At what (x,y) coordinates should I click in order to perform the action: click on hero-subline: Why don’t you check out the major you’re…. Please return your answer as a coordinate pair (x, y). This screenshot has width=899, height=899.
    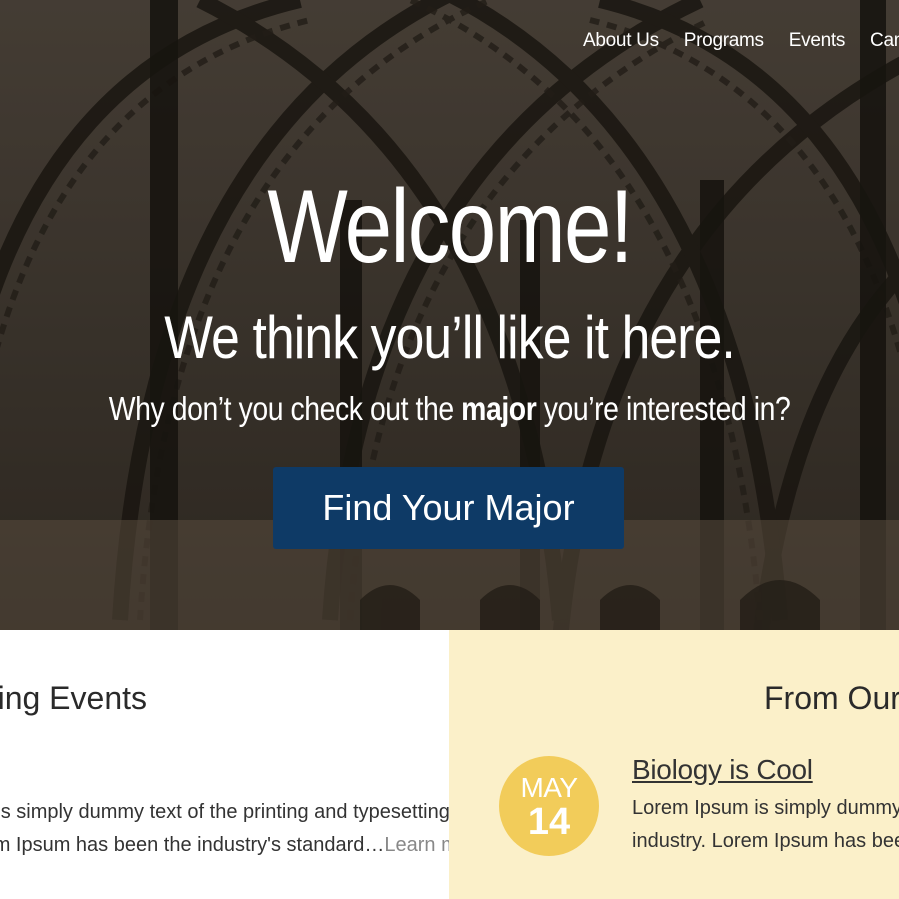
    Looking at the image, I should click on (449, 409).